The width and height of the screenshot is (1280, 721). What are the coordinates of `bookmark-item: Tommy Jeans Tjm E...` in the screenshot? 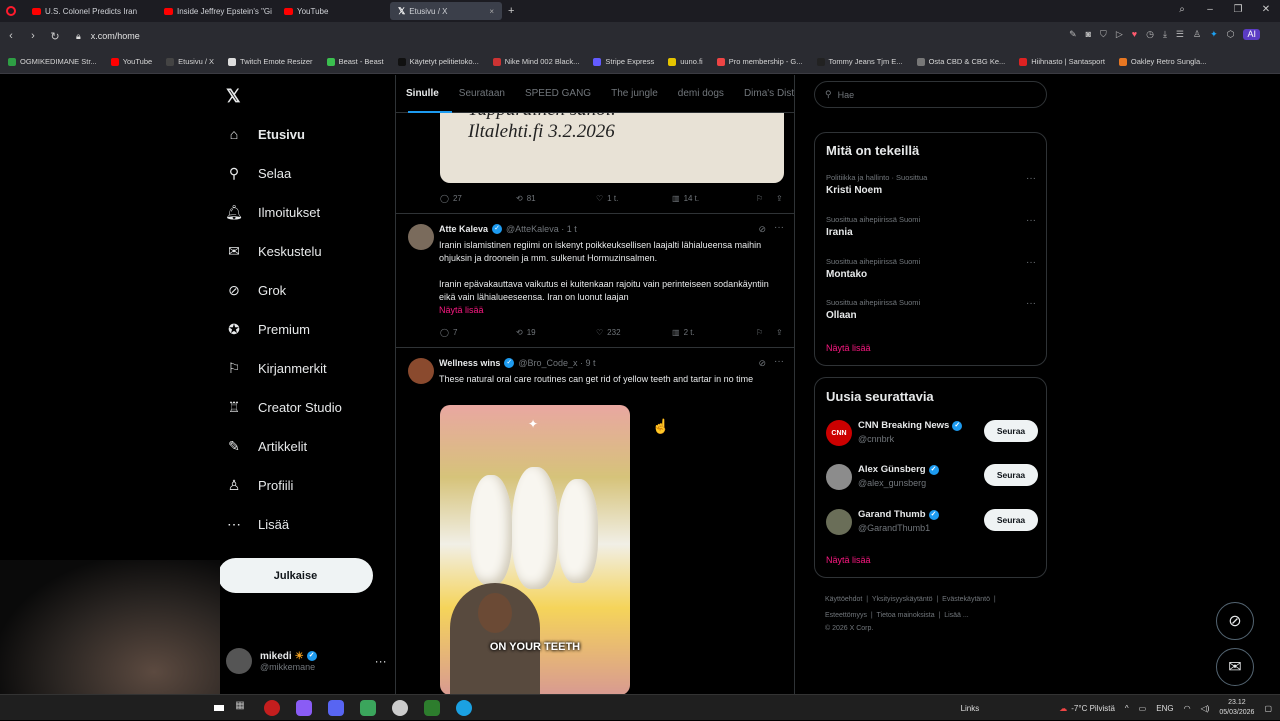 It's located at (859, 61).